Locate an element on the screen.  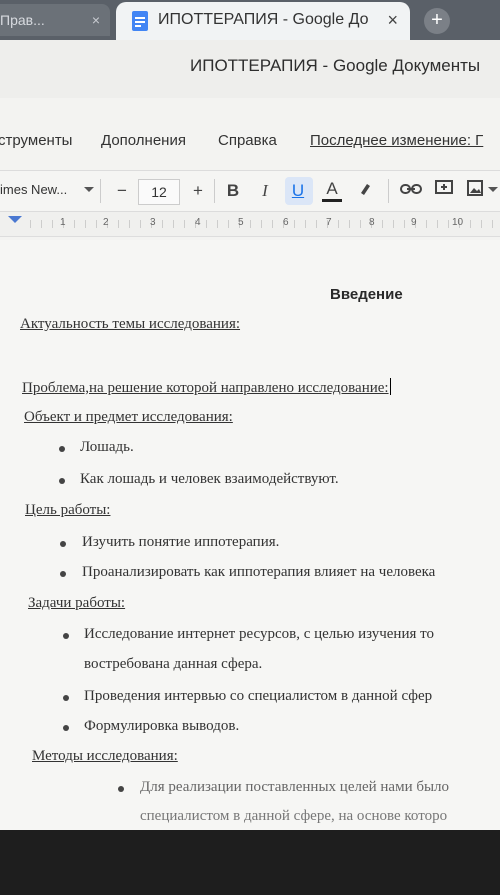
ruler-number: 7 is located at coordinates (329, 222).